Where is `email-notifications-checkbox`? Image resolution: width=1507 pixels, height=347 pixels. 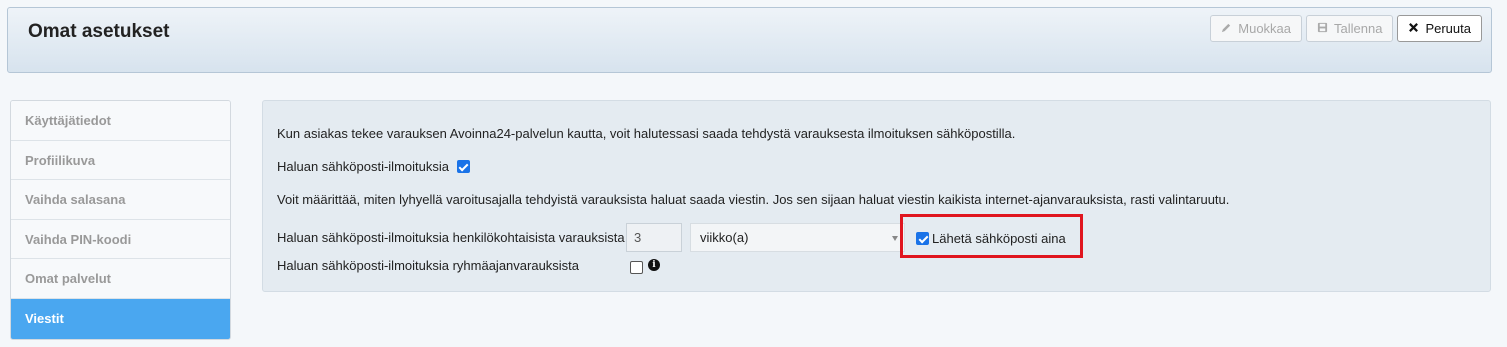
email-notifications-checkbox is located at coordinates (463, 166).